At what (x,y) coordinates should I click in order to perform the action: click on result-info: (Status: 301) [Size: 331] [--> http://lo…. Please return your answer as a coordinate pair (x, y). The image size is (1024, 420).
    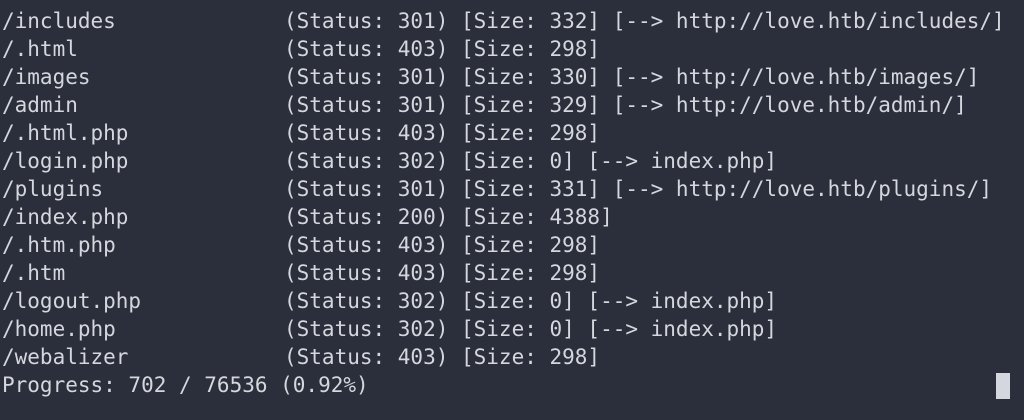
    Looking at the image, I should click on (638, 189).